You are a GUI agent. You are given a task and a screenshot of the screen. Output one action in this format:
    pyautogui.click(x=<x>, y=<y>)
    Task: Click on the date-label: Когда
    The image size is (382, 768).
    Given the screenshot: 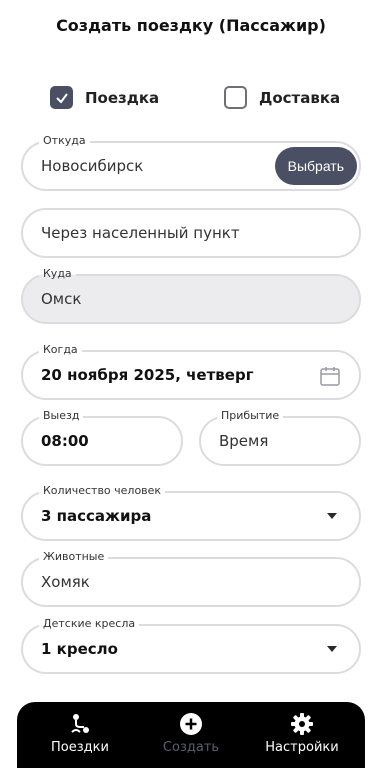 What is the action you would take?
    pyautogui.click(x=60, y=350)
    